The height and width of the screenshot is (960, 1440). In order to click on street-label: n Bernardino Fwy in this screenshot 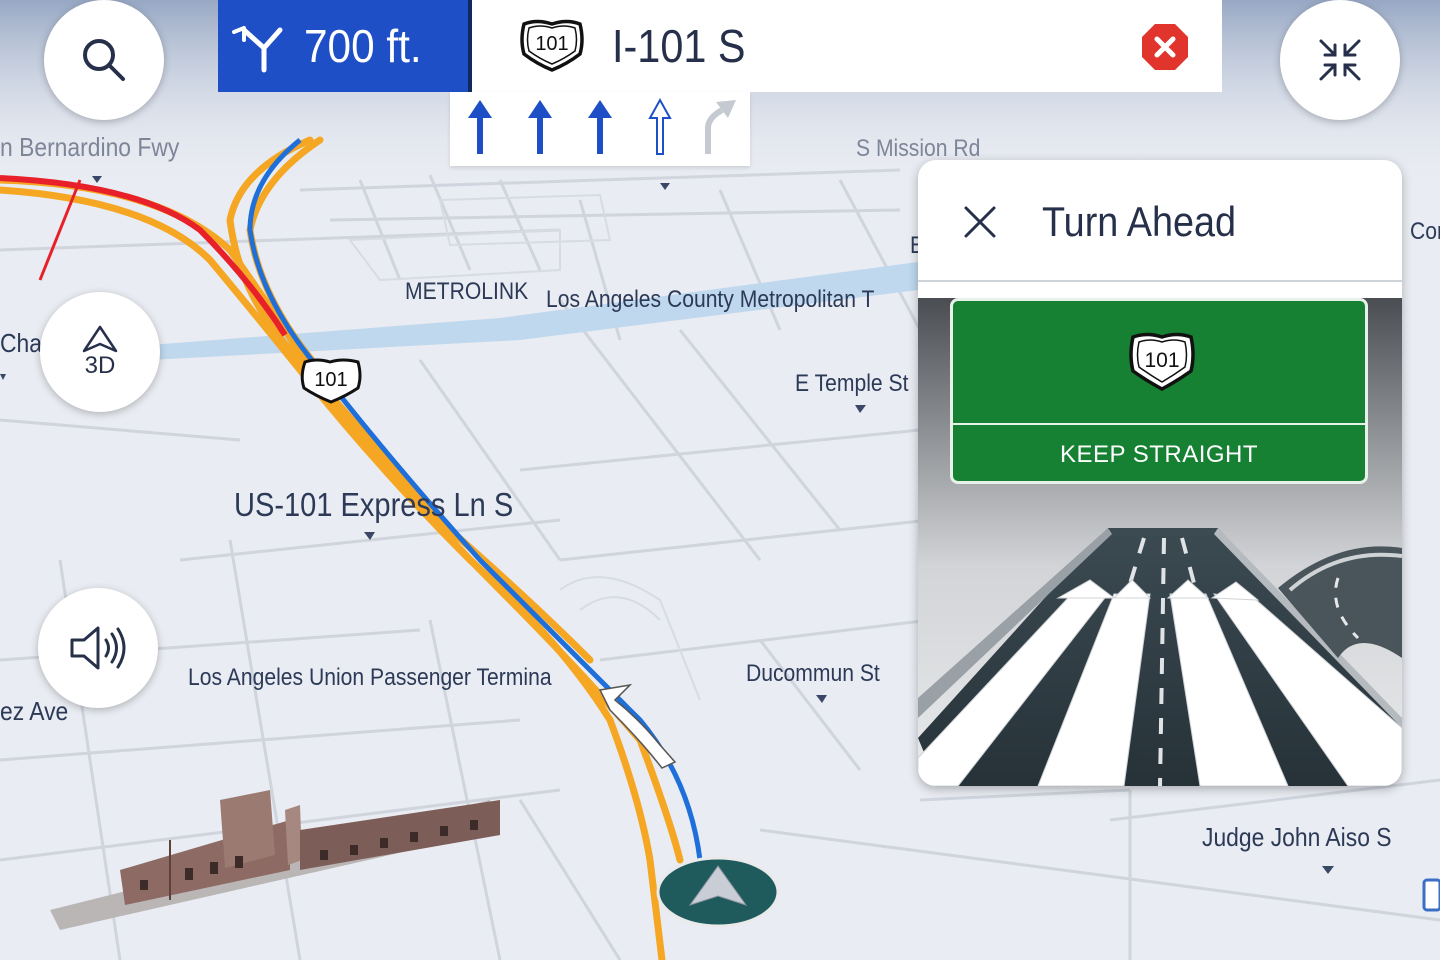, I will do `click(90, 147)`.